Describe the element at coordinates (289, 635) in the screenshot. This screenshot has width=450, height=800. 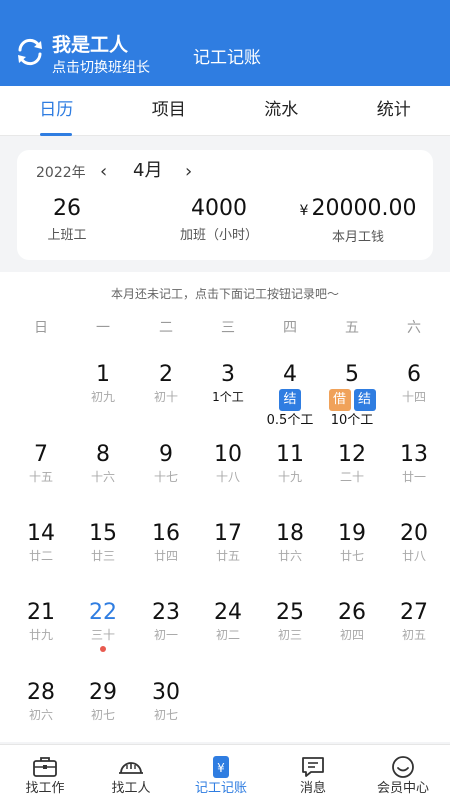
I see `lunar-date: 初三` at that location.